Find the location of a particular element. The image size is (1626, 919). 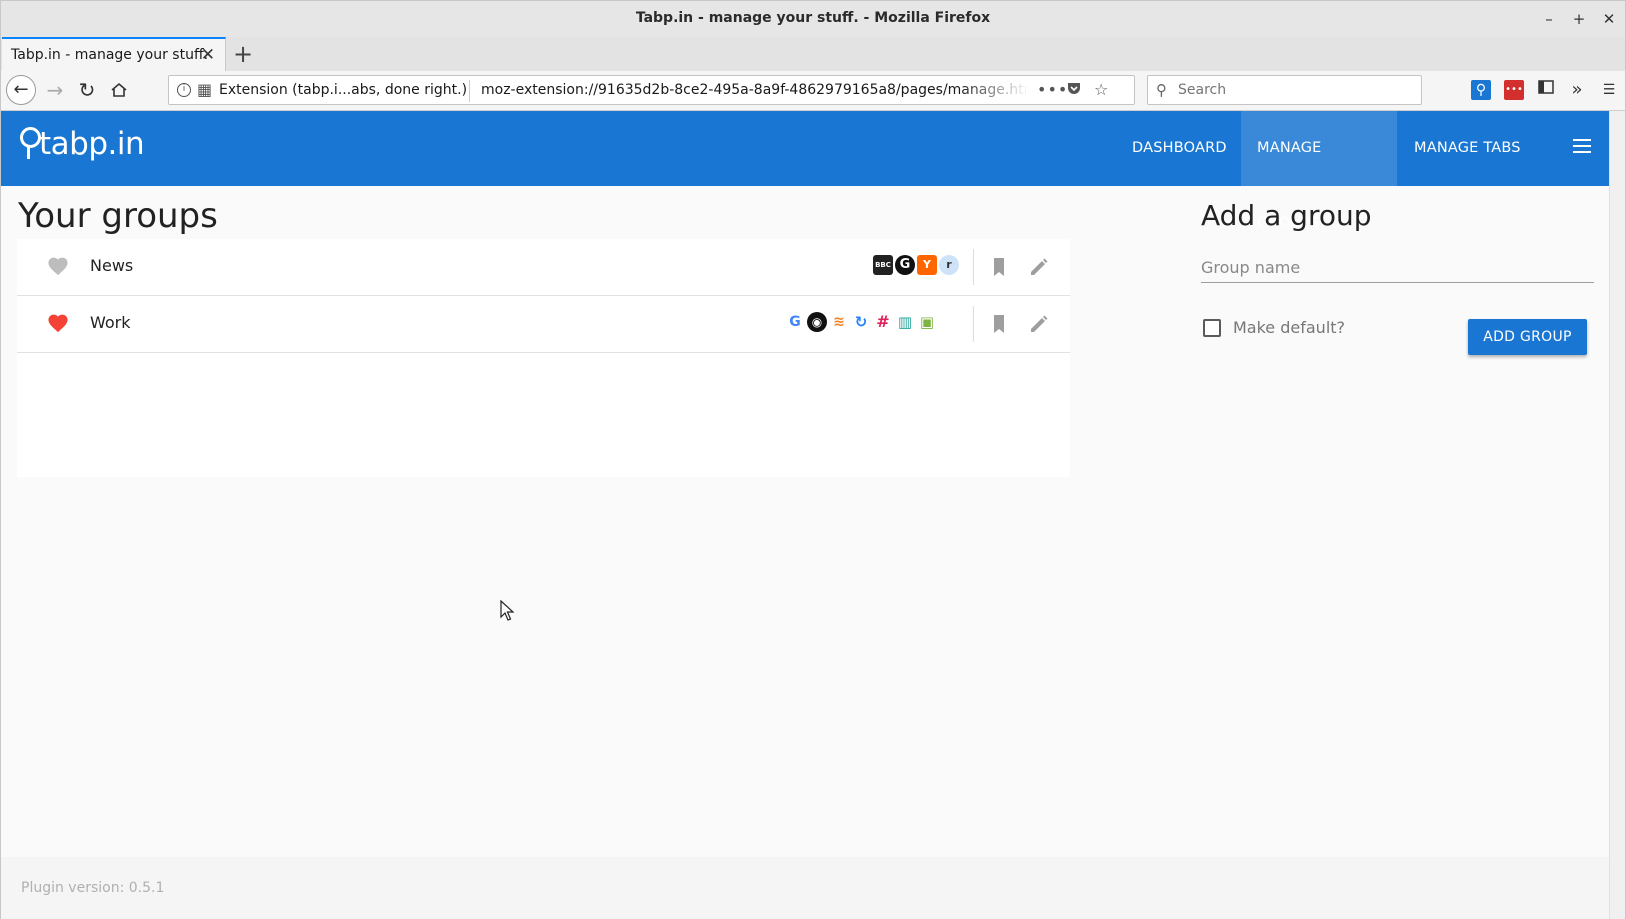

make-default-checkbox is located at coordinates (1212, 328).